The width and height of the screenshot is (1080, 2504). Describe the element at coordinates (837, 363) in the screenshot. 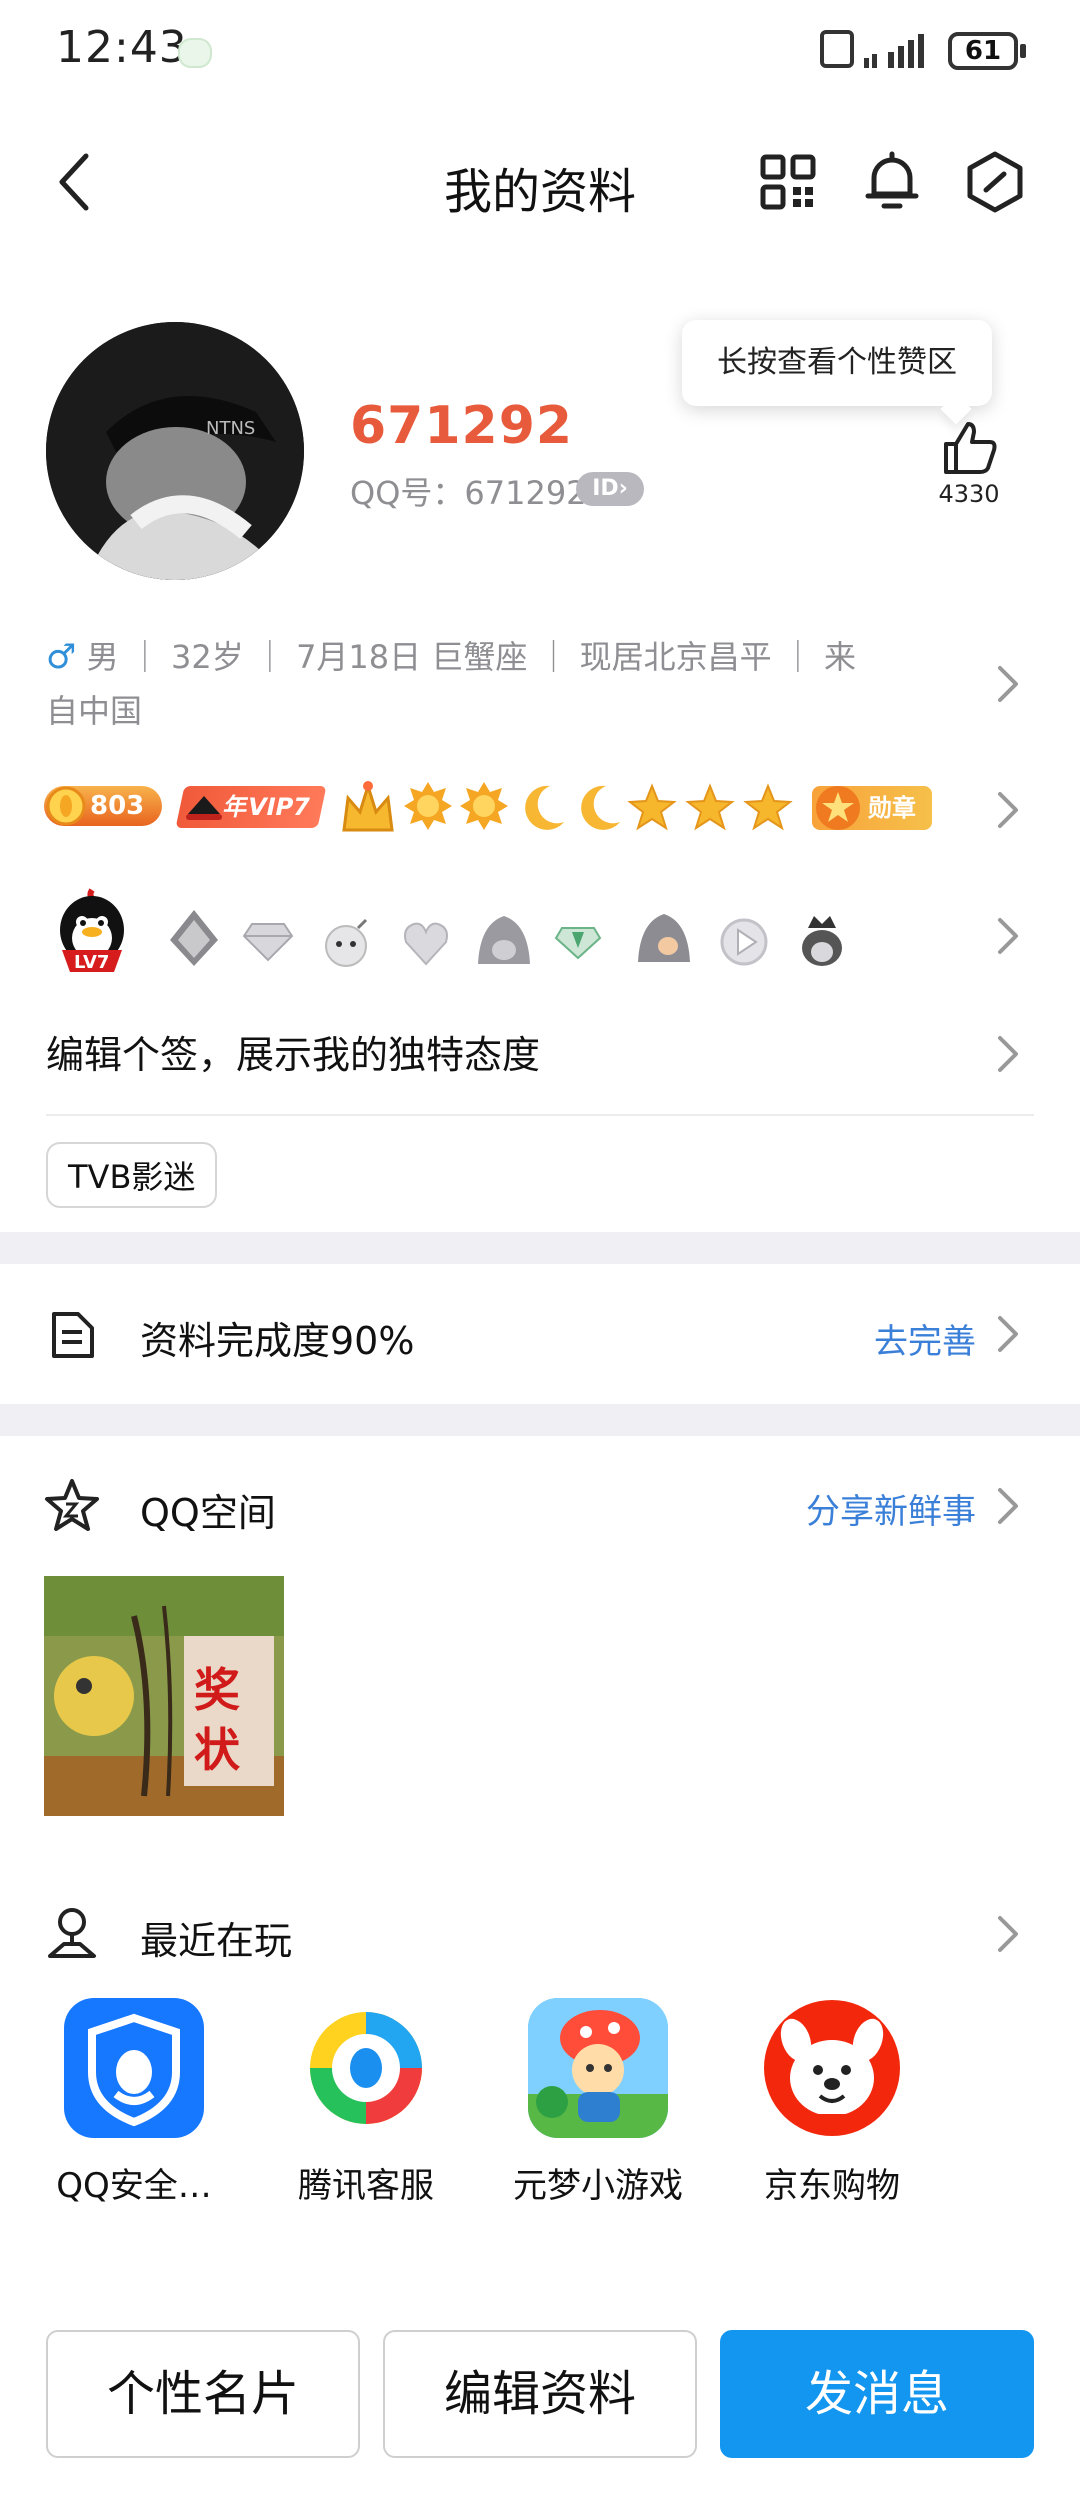

I see `like-tooltip: 长按查看个性赞区` at that location.